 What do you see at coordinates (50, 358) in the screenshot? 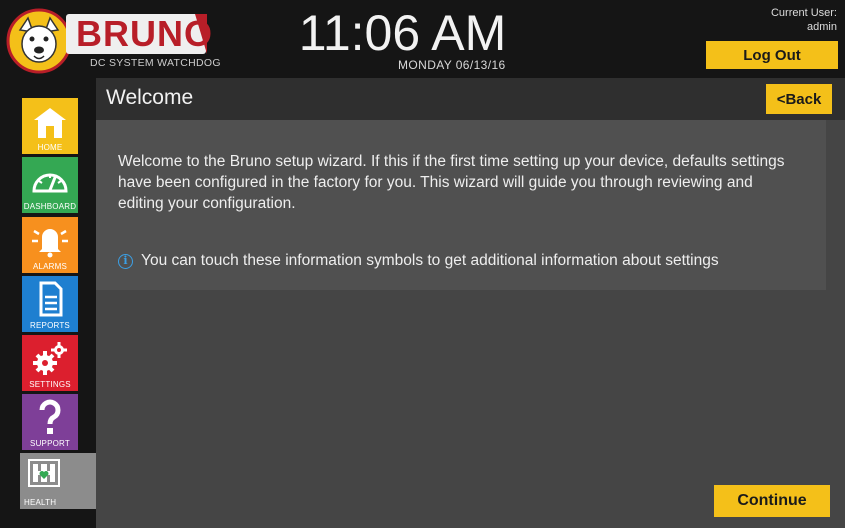
I see `gears-icon` at bounding box center [50, 358].